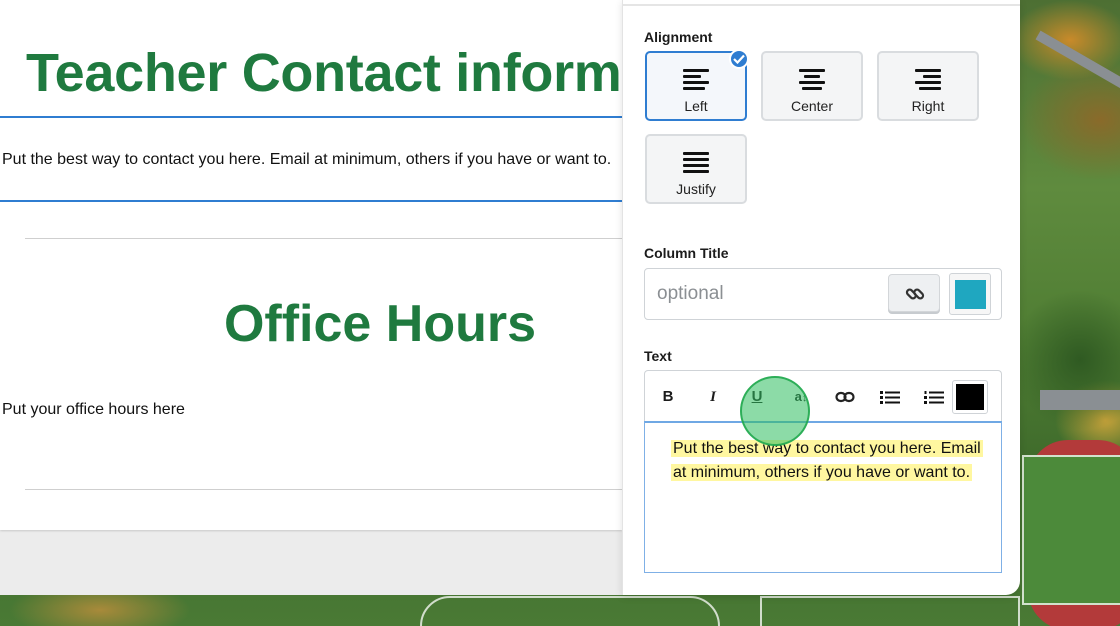 This screenshot has height=626, width=1120. What do you see at coordinates (775, 411) in the screenshot?
I see `click-indicator` at bounding box center [775, 411].